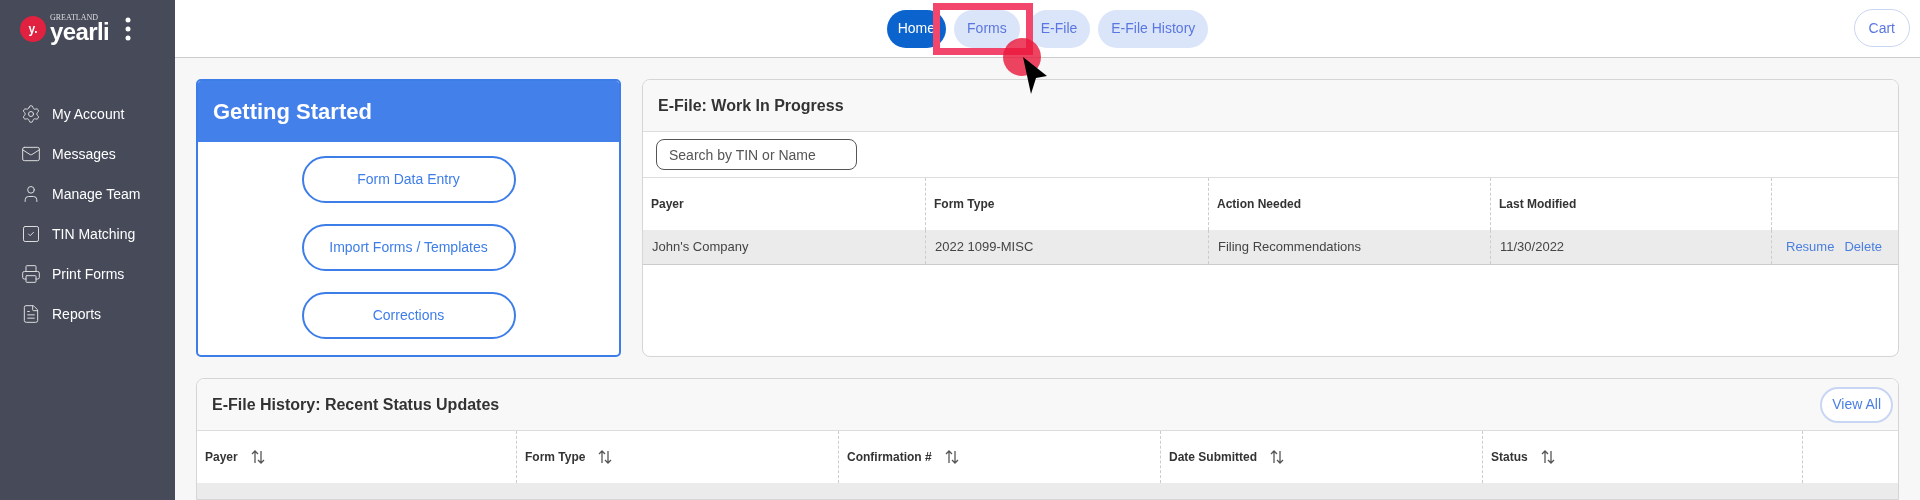 This screenshot has width=1920, height=500. What do you see at coordinates (784, 247) in the screenshot?
I see `table-cell: John's Company` at bounding box center [784, 247].